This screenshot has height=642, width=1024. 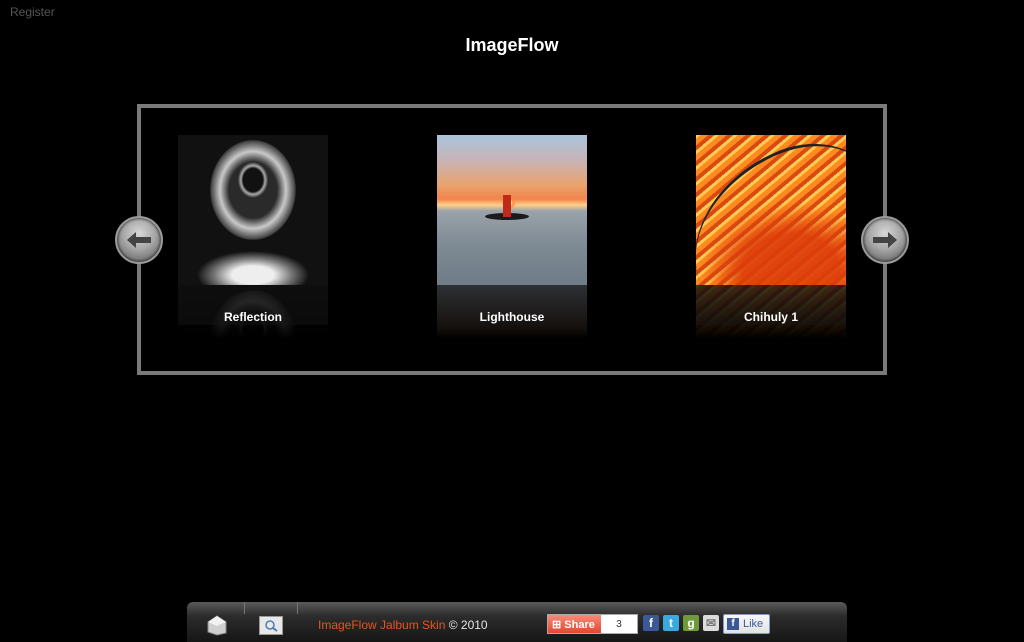 What do you see at coordinates (512, 317) in the screenshot?
I see `thumbnail-caption: Lighthouse` at bounding box center [512, 317].